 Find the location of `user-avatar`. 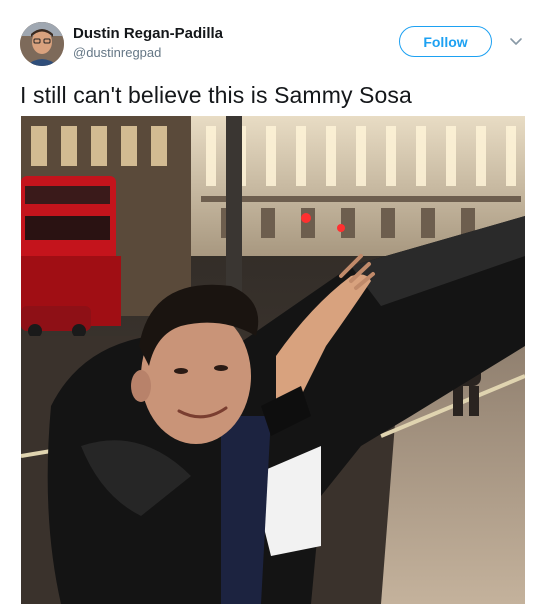

user-avatar is located at coordinates (42, 44).